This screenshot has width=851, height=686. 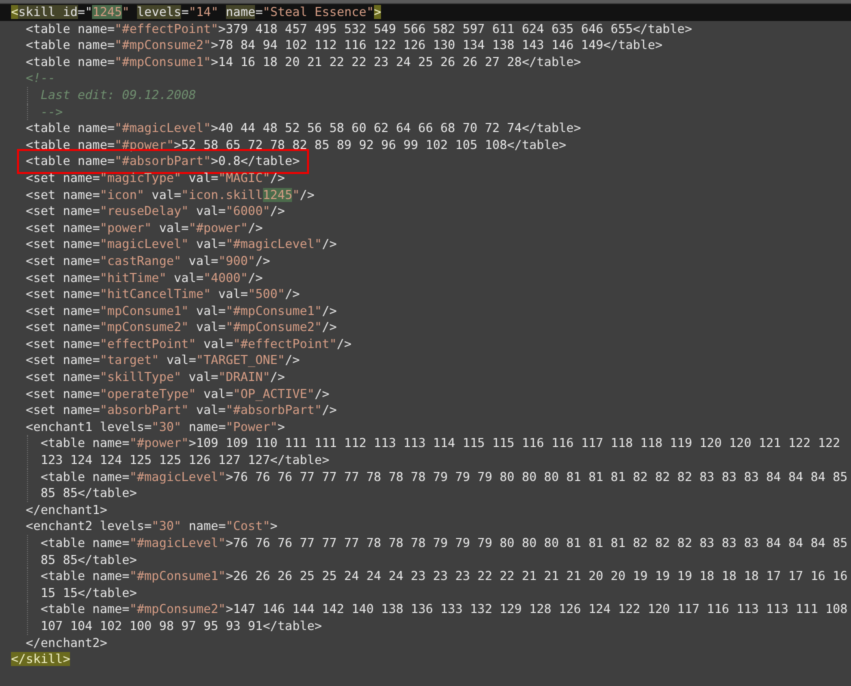 I want to click on code-line: <table name="#magicLevel">40 44 48 52 56 58 60 62 64 66 68 70 72 74</table>, so click(x=303, y=128).